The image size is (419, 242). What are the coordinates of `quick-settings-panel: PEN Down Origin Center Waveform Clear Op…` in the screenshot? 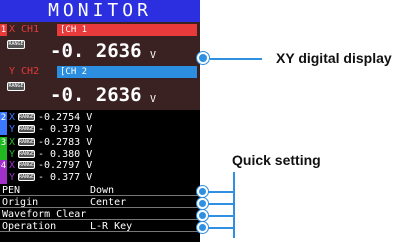 It's located at (100, 213).